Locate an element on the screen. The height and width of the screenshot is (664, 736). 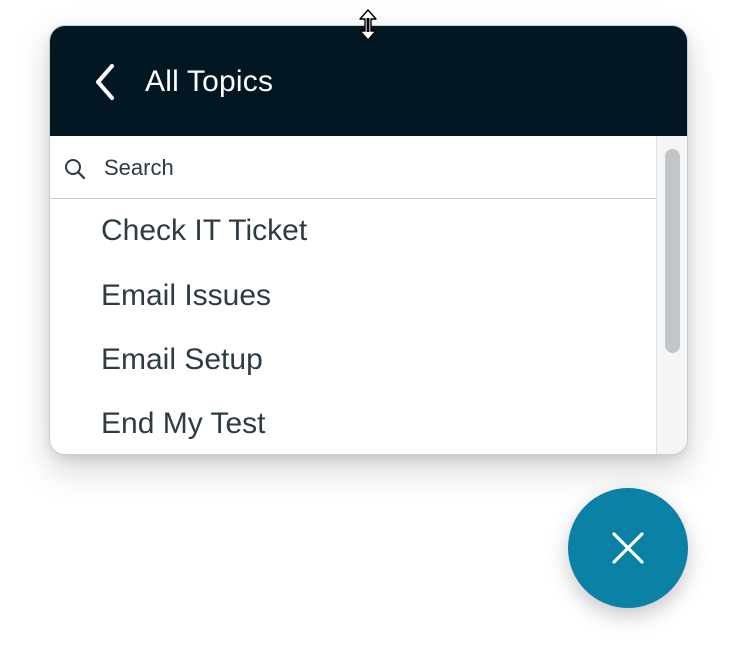
scrollbar-track is located at coordinates (671, 295).